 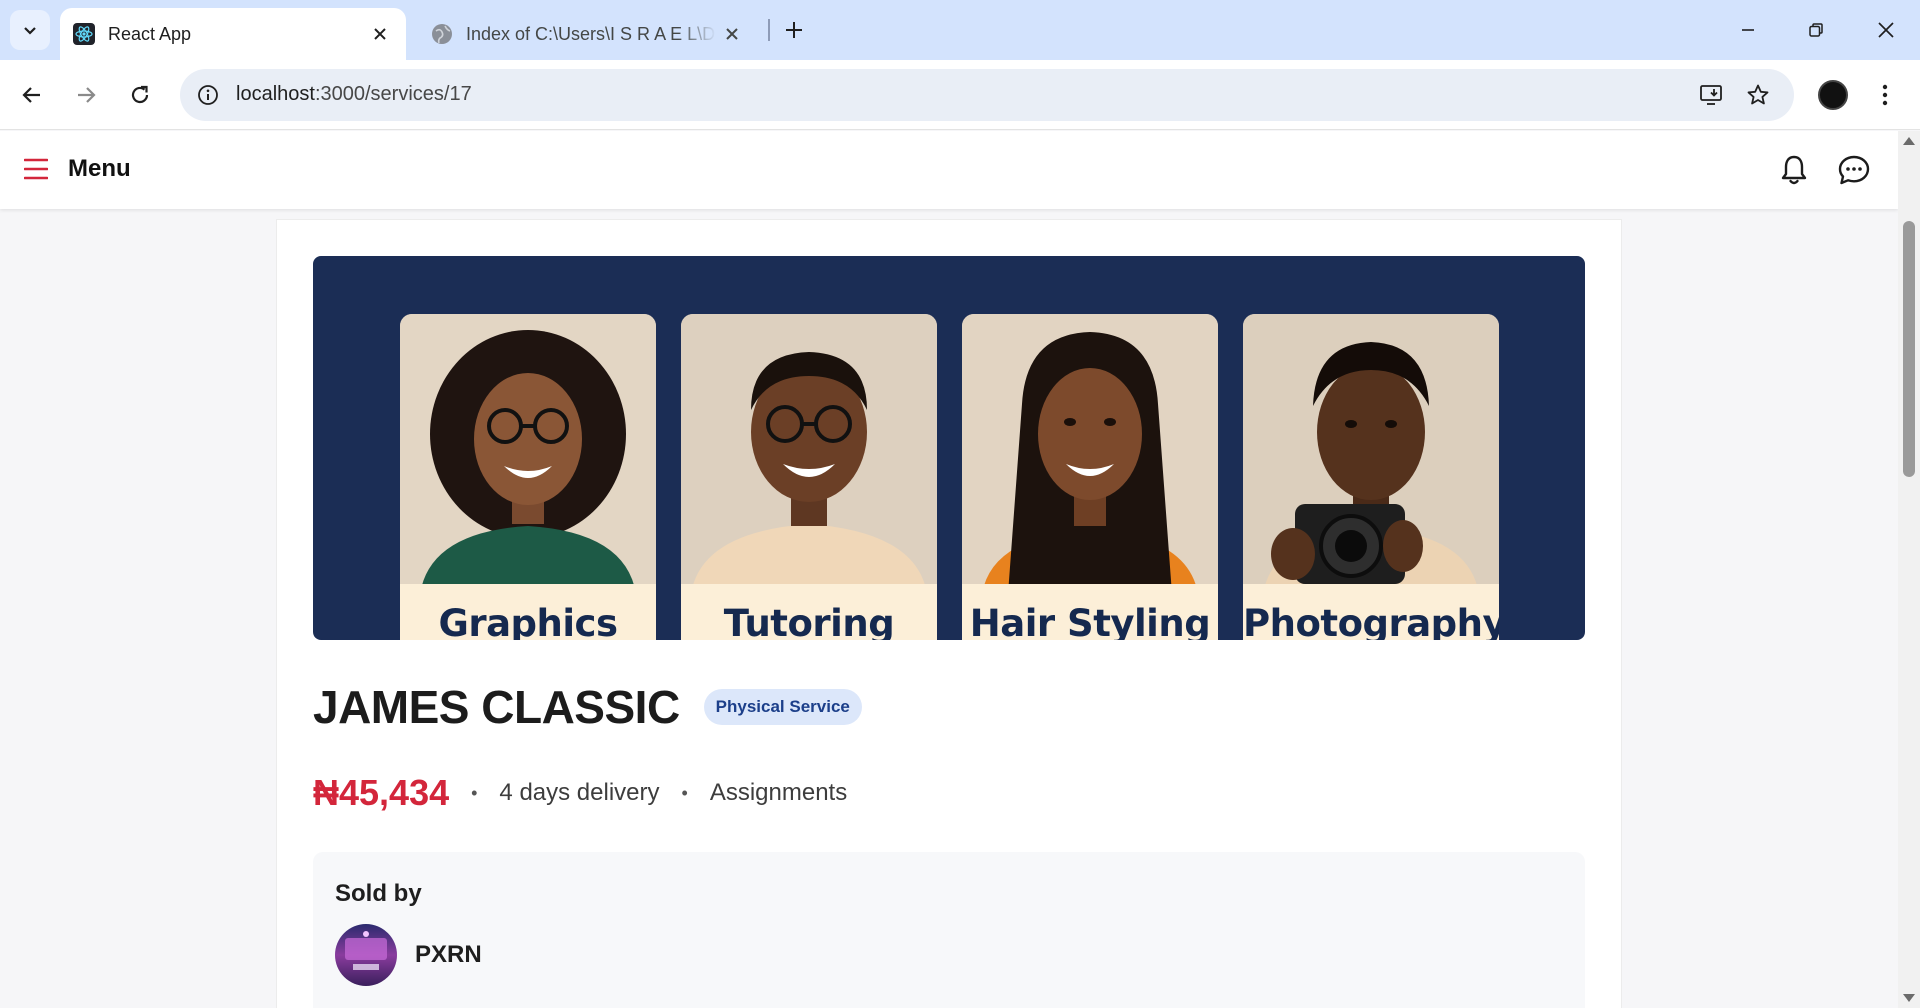 What do you see at coordinates (778, 792) in the screenshot?
I see `service-category: Assignments` at bounding box center [778, 792].